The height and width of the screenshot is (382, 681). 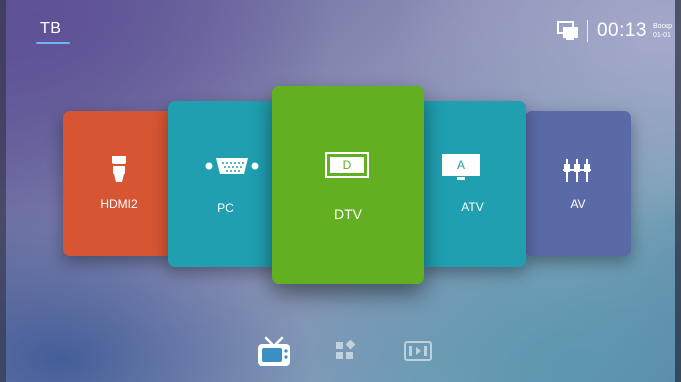 I want to click on source-card-dtv: D DTV, so click(x=348, y=185).